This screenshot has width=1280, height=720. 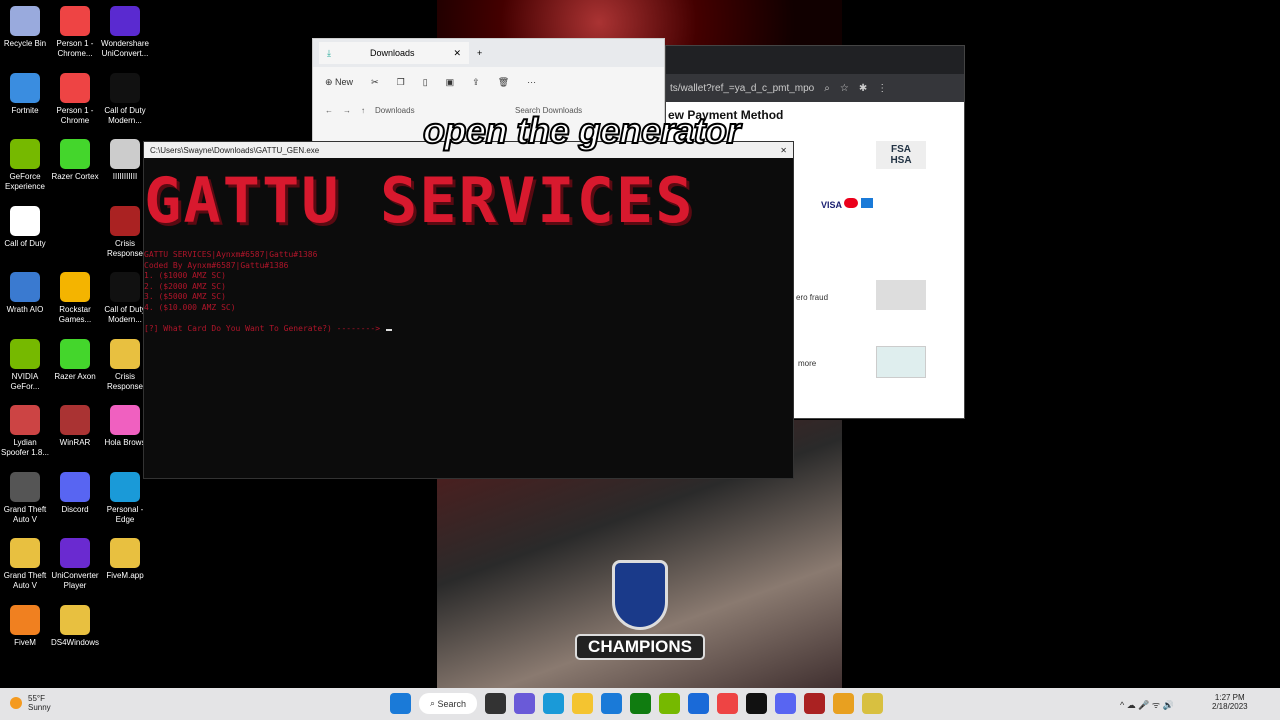 What do you see at coordinates (727, 703) in the screenshot?
I see `taskbar-chrome-icon` at bounding box center [727, 703].